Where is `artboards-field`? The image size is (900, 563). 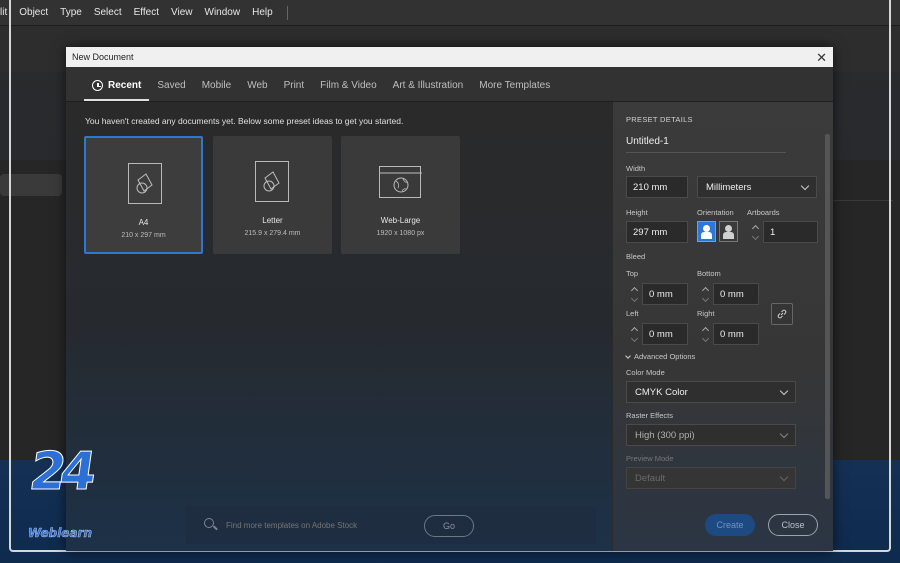
artboards-field is located at coordinates (790, 232).